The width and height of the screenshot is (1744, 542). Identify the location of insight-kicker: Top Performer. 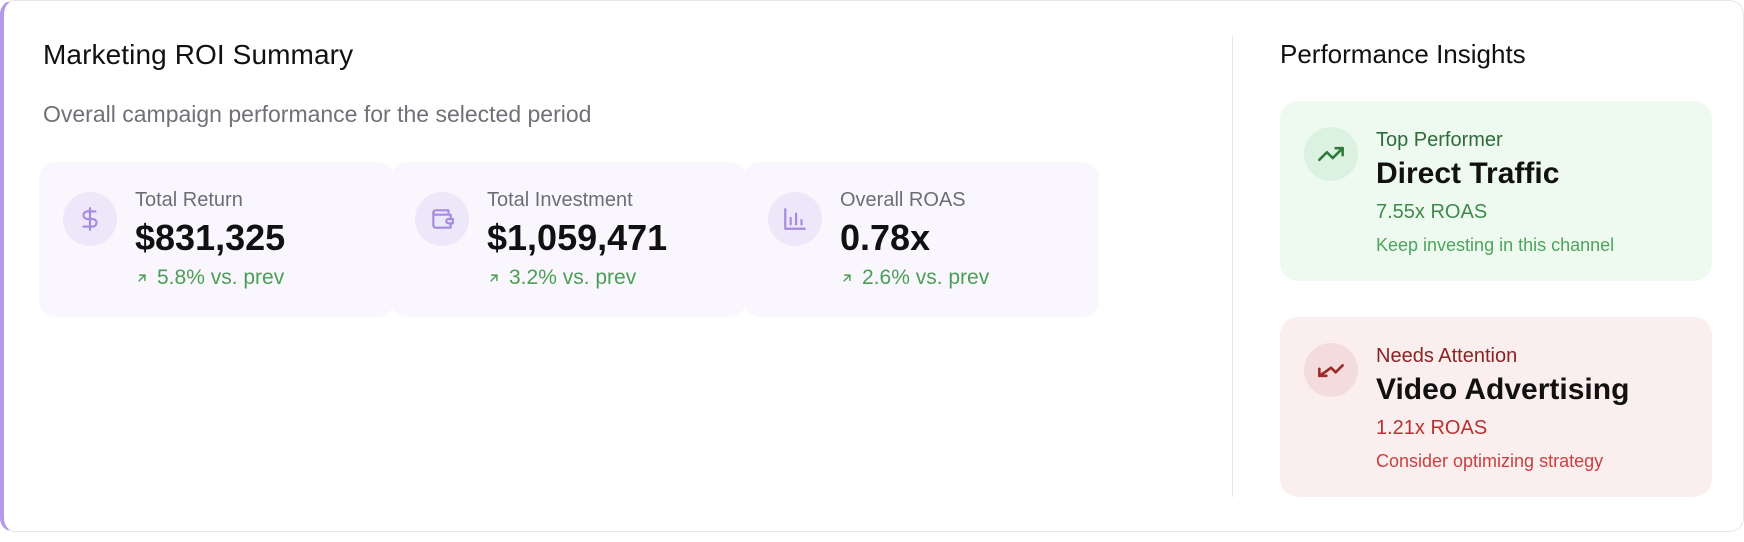
(1439, 140).